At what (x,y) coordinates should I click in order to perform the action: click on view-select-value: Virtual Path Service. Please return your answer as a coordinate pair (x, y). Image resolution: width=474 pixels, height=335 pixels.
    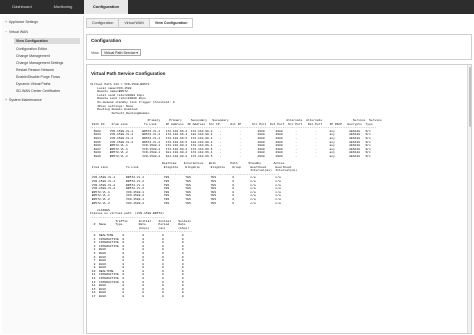
    Looking at the image, I should click on (120, 53).